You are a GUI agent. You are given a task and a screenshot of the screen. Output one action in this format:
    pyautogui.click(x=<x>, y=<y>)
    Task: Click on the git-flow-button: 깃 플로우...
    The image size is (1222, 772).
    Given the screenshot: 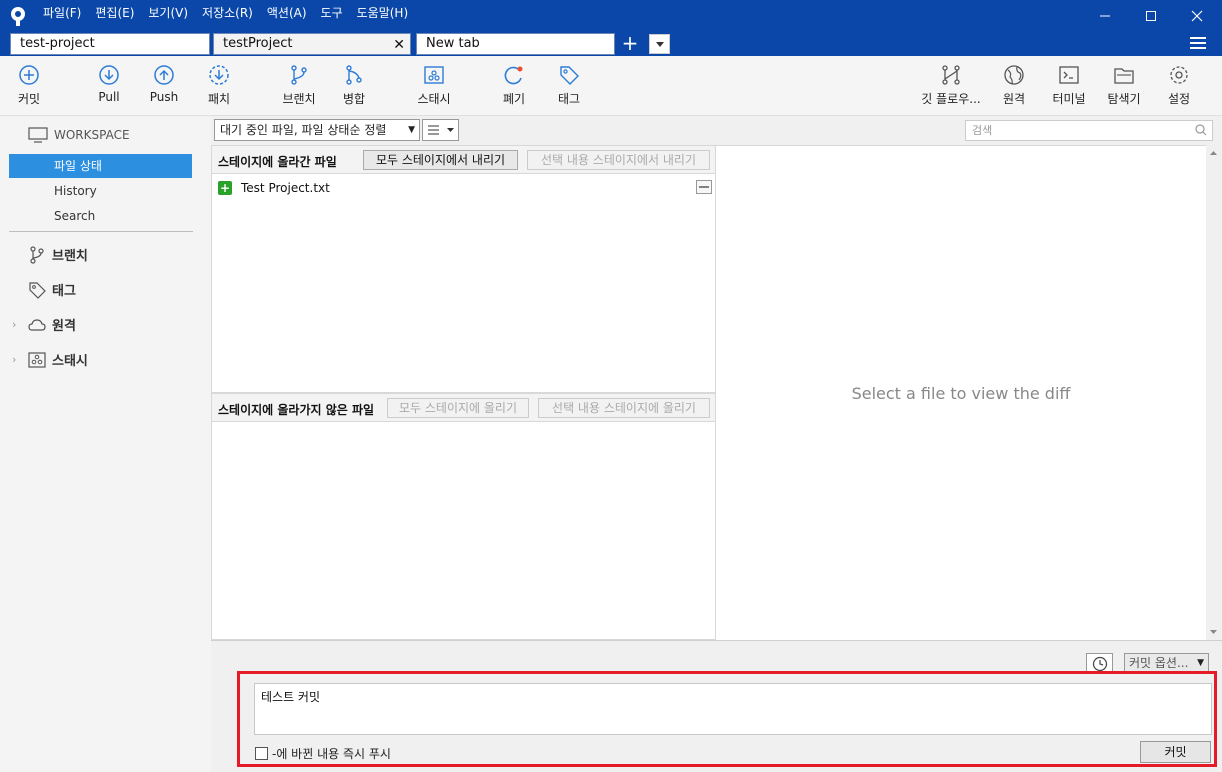 What is the action you would take?
    pyautogui.click(x=951, y=85)
    